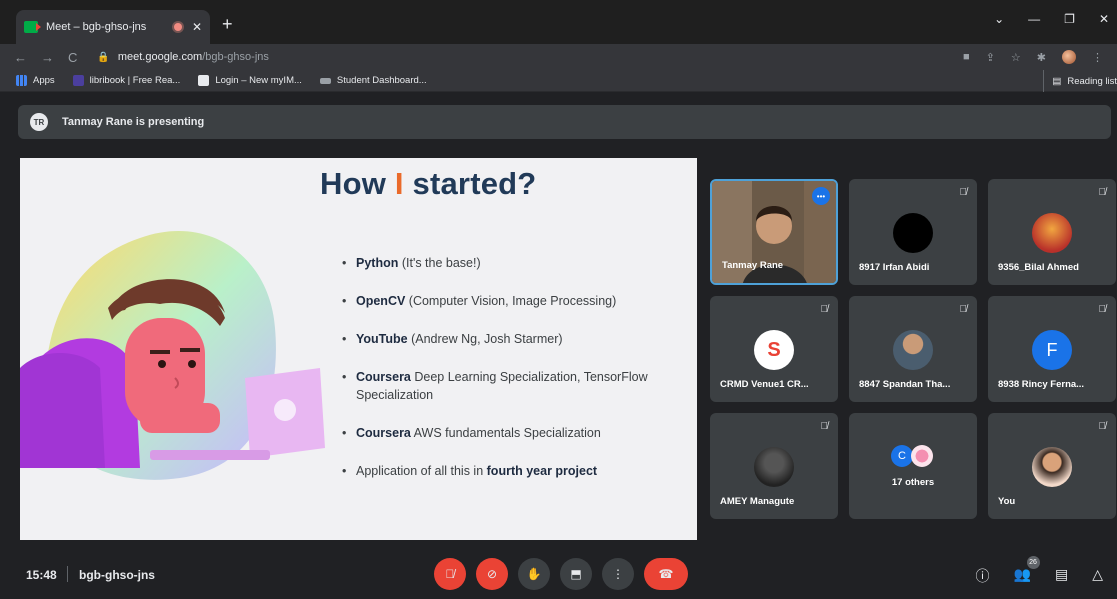 The height and width of the screenshot is (599, 1117). I want to click on bullet-item: Coursera AWS fundamentals Specialization, so click(517, 433).